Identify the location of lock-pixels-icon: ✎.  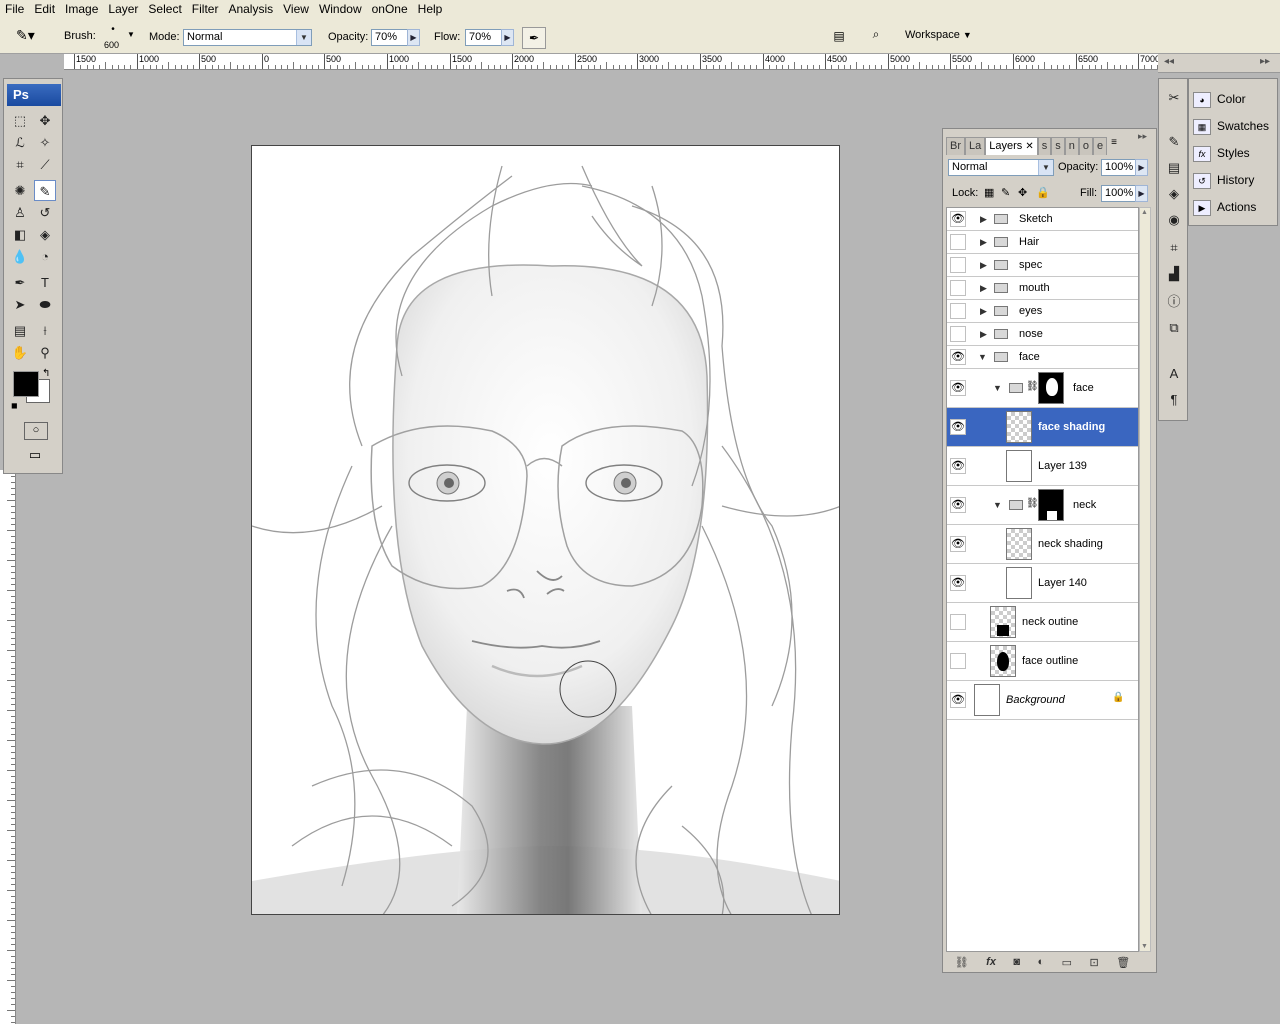
(1005, 192).